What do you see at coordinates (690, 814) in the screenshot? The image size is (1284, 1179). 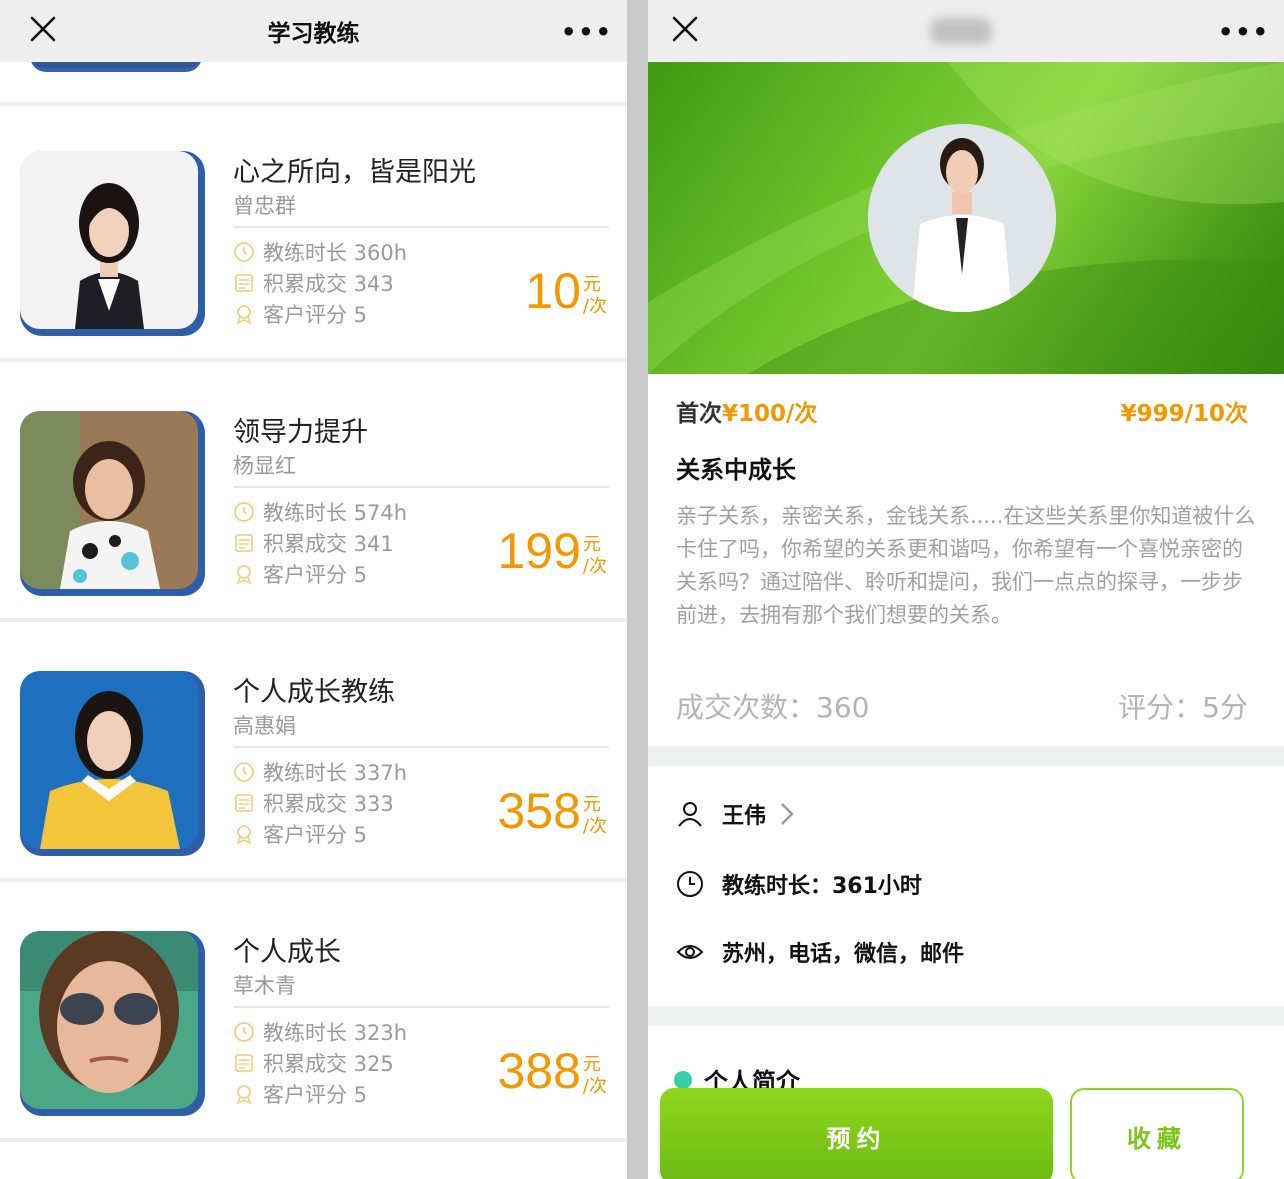 I see `user-icon` at bounding box center [690, 814].